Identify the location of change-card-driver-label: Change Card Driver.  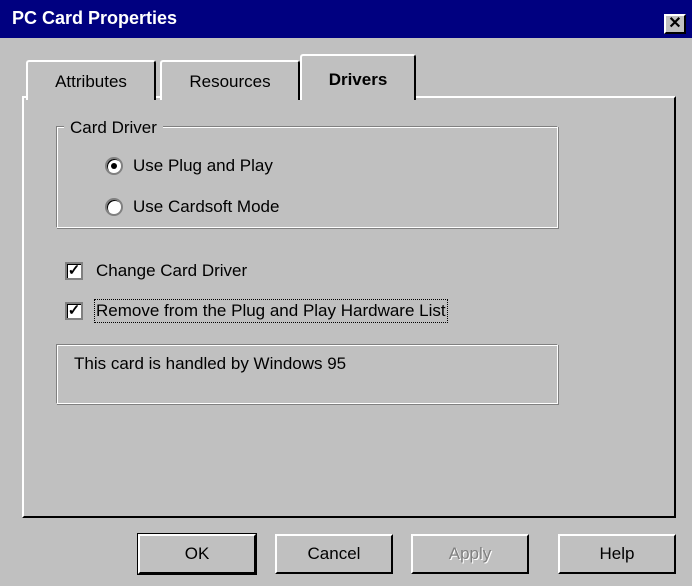
(171, 271).